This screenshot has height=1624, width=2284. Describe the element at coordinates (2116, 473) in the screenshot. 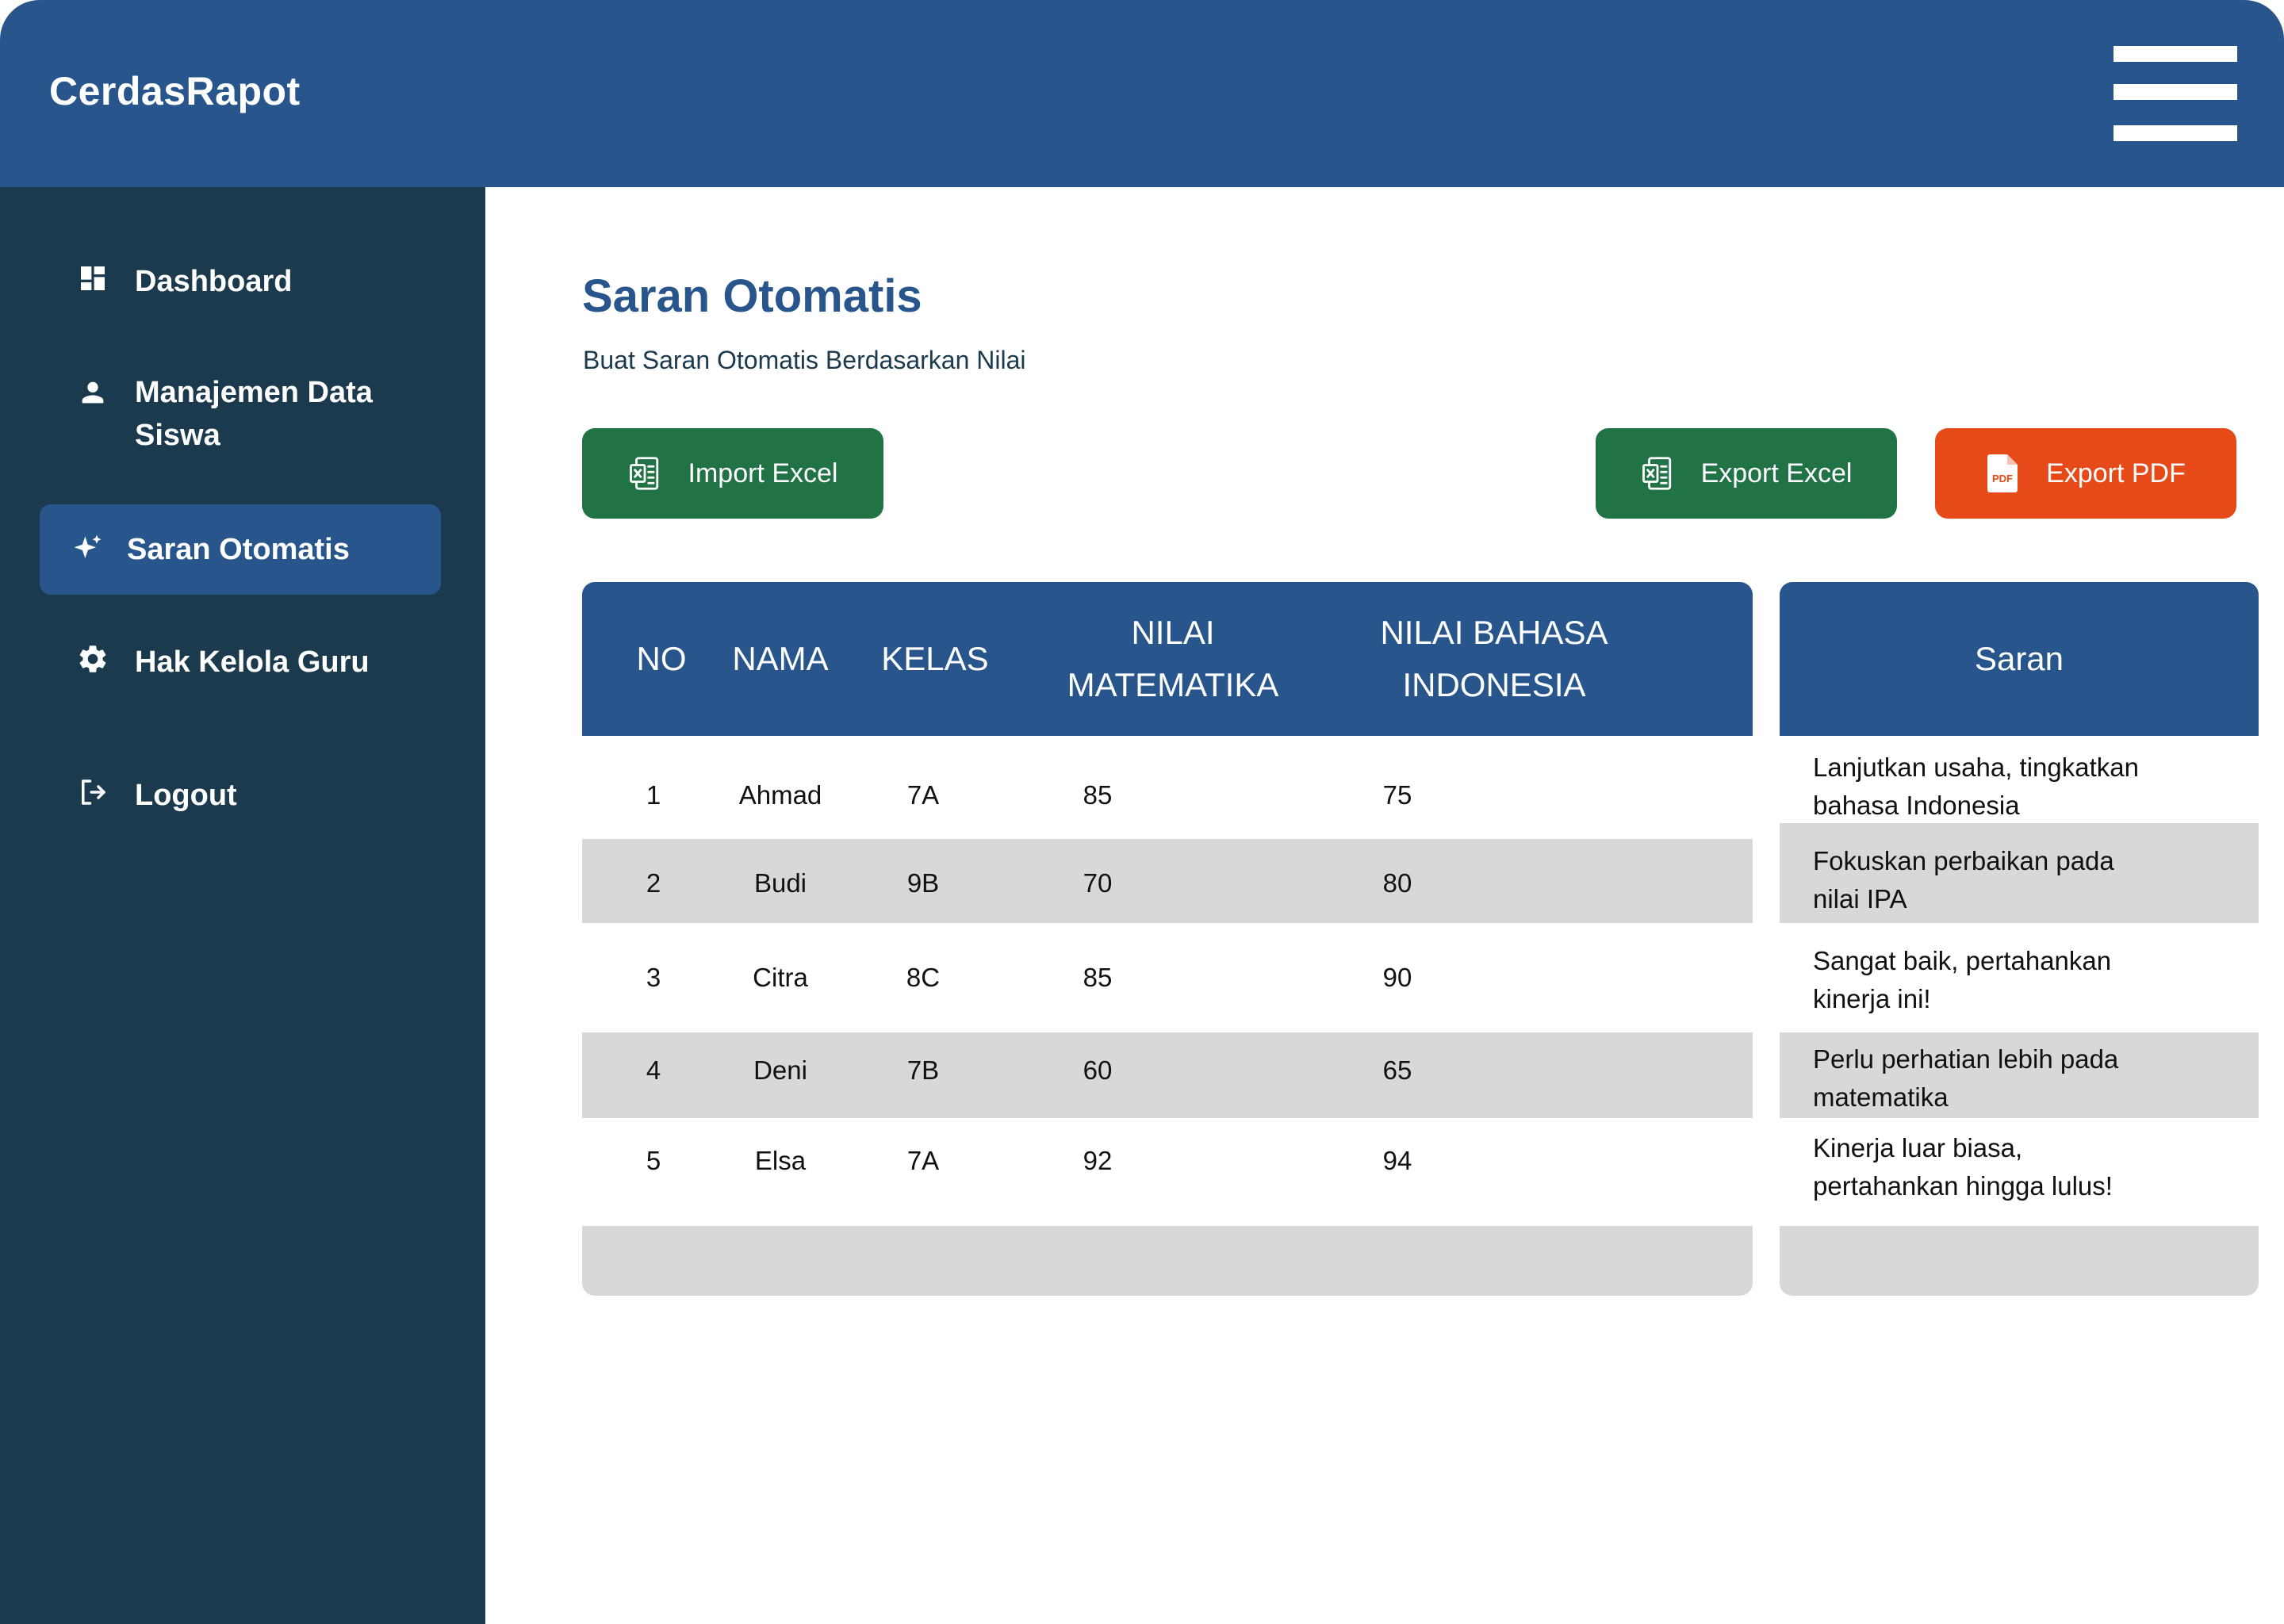

I see `export-pdf-label: Export PDF` at that location.